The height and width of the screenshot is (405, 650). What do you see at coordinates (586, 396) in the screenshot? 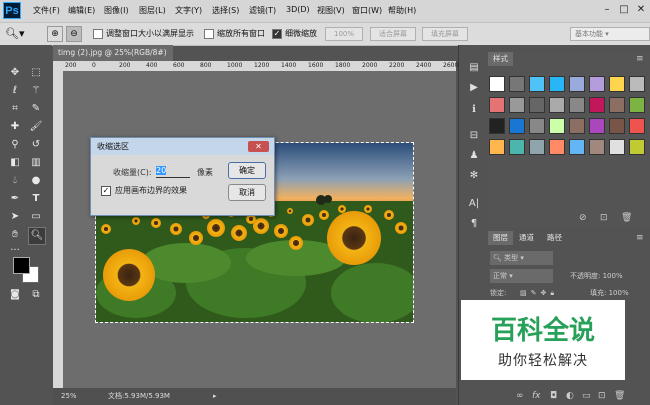
I see `group-icon: ▭` at bounding box center [586, 396].